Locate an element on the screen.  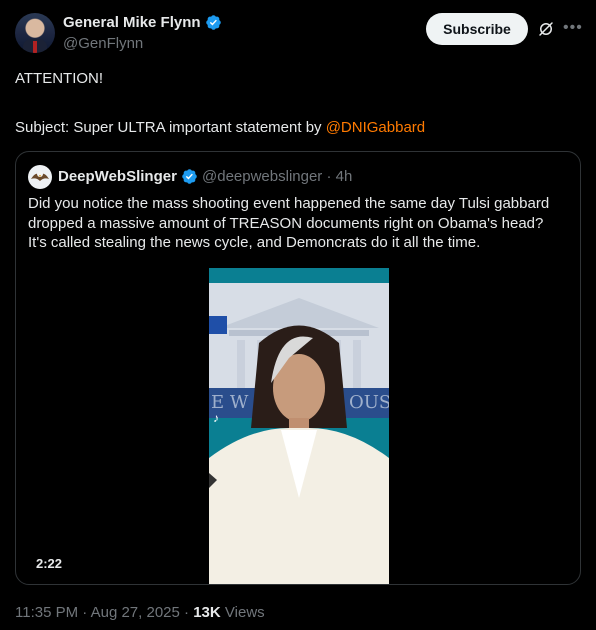
views-count: 13K is located at coordinates (207, 612).